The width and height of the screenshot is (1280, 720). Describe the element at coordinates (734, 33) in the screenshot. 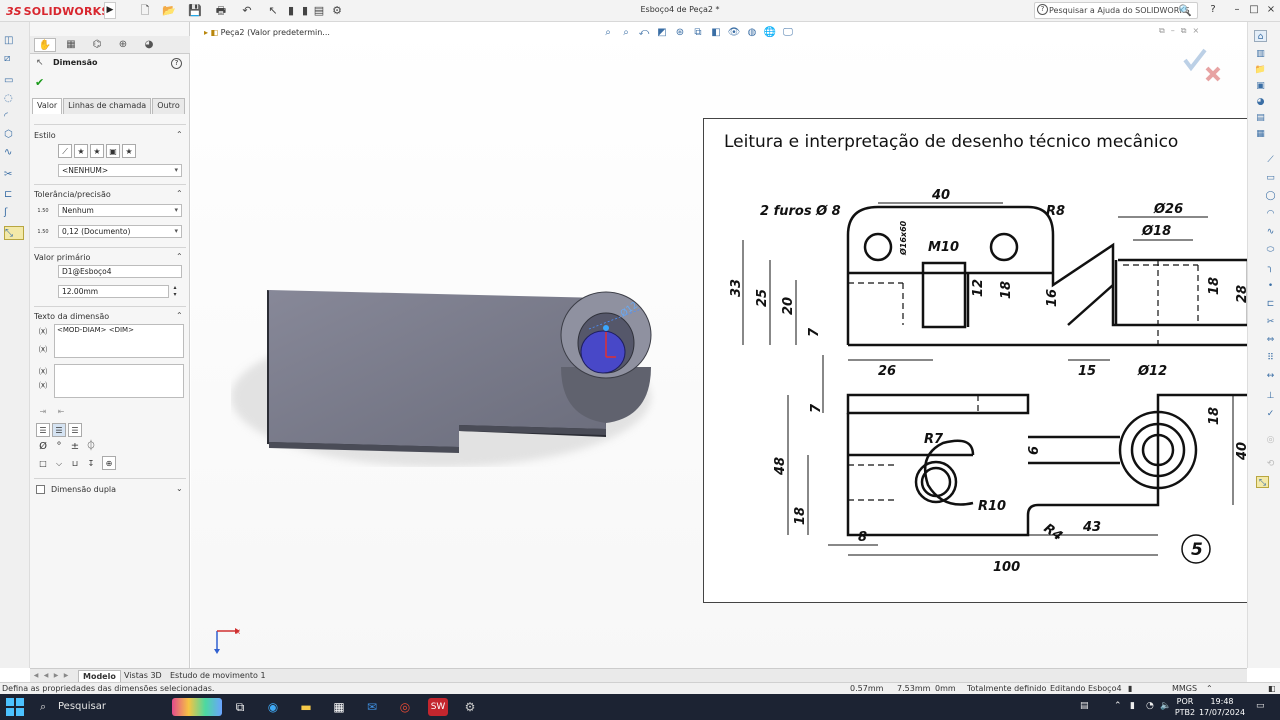

I see `hide-show-icon: 👁` at that location.